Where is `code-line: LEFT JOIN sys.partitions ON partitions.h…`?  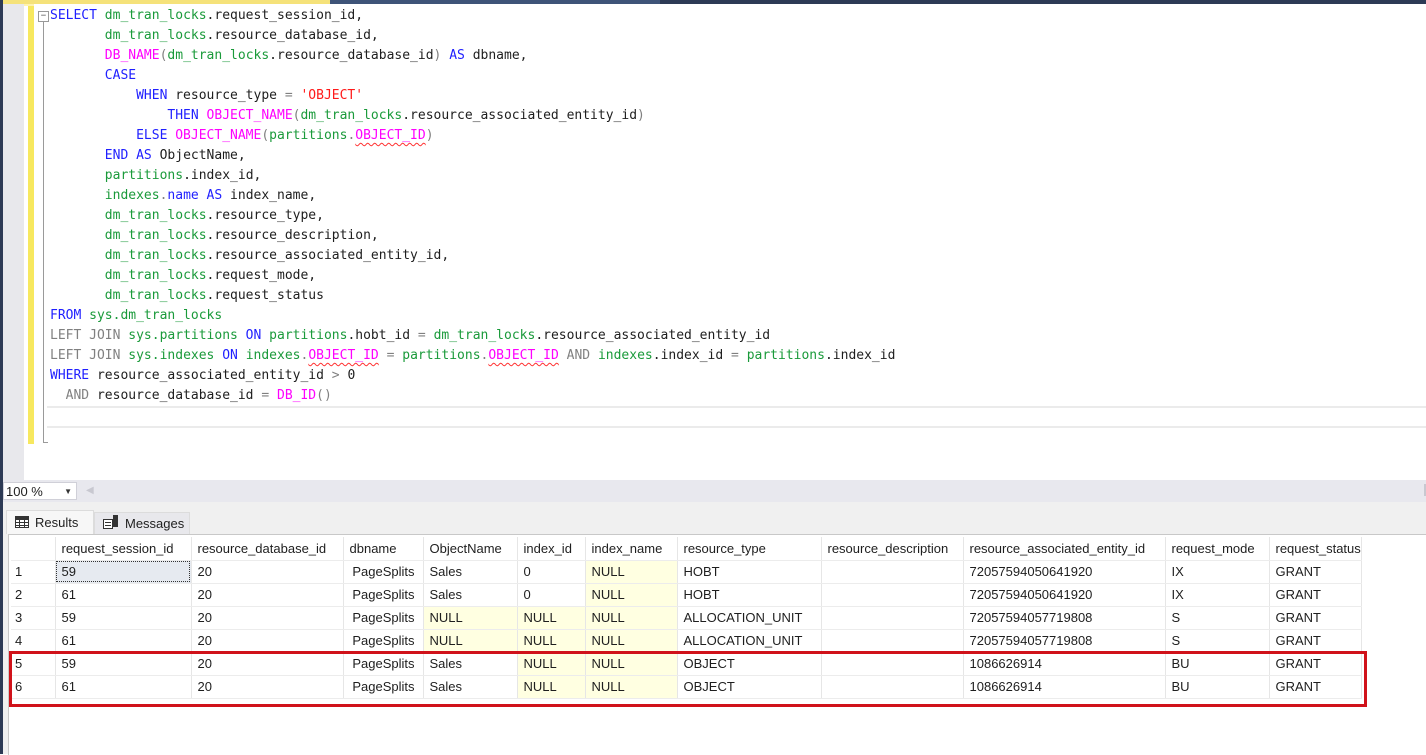
code-line: LEFT JOIN sys.partitions ON partitions.h… is located at coordinates (472, 336).